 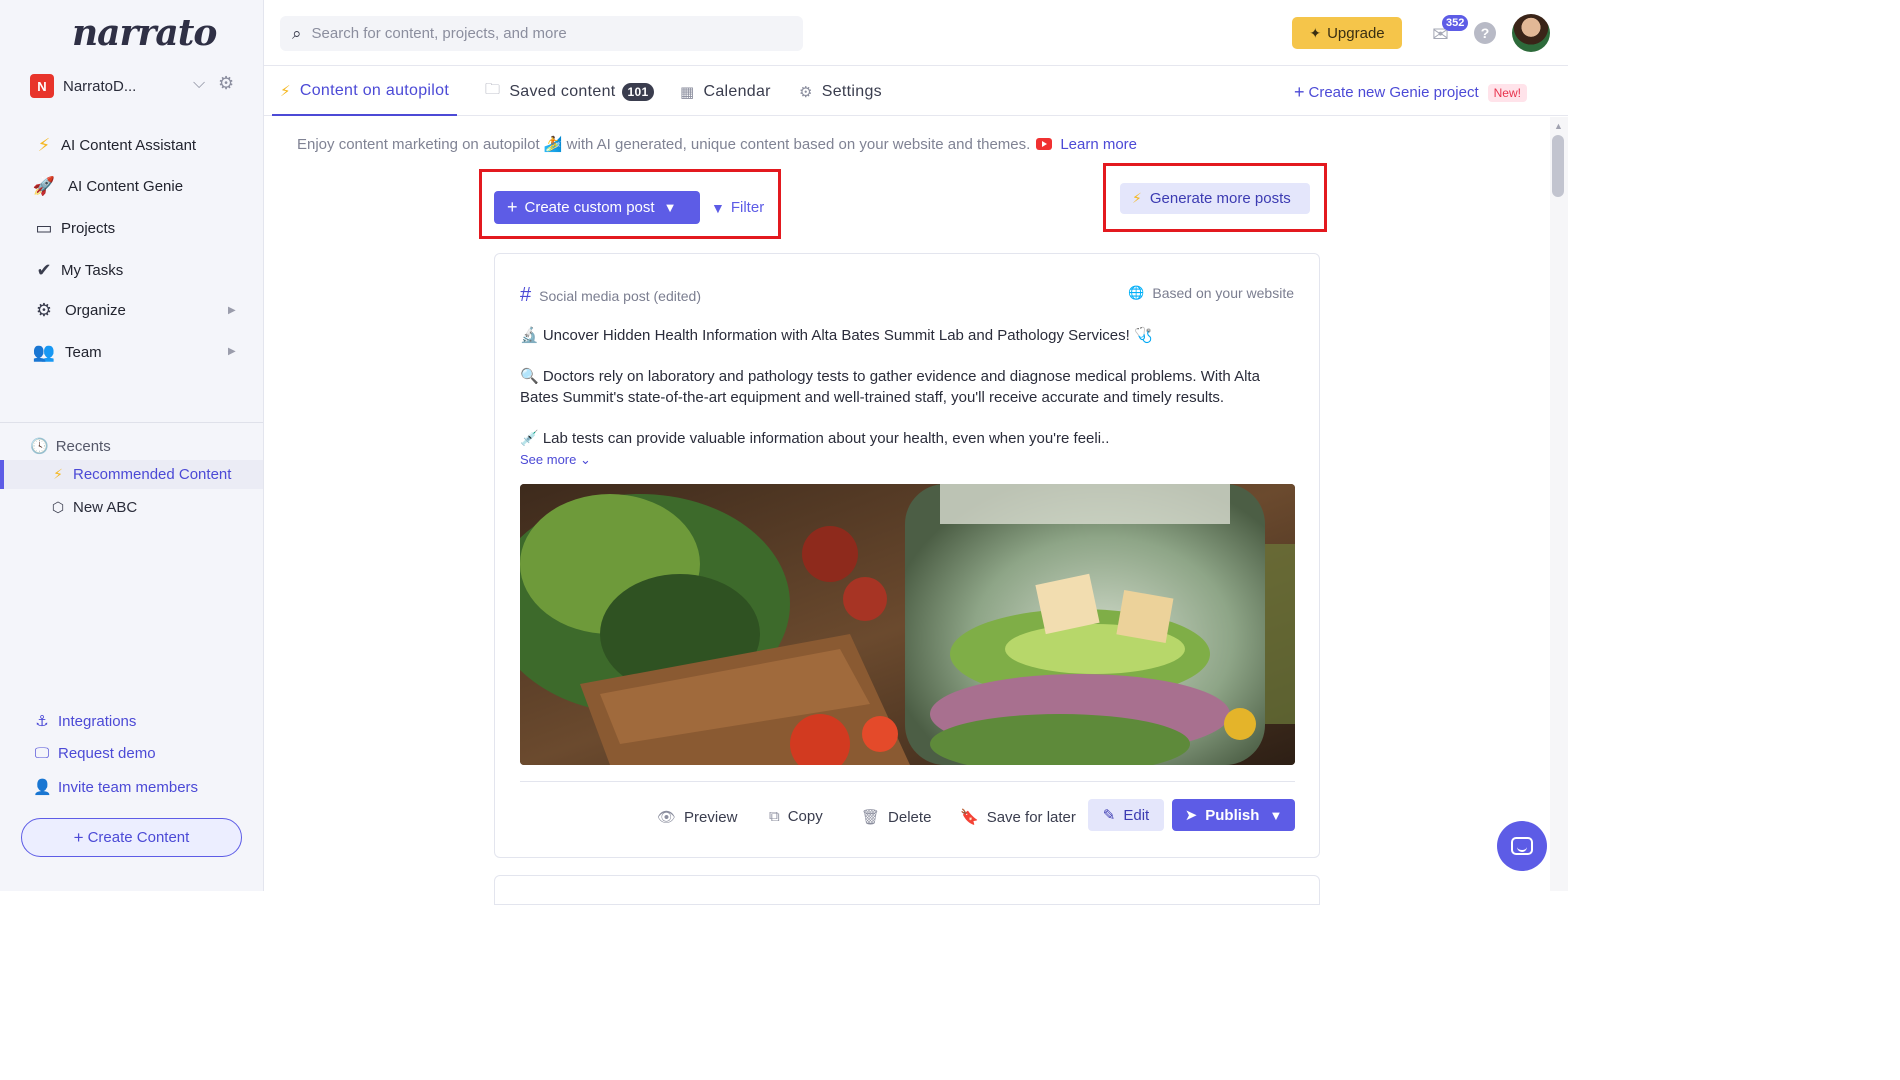 I want to click on edit-label: Edit, so click(x=1136, y=815).